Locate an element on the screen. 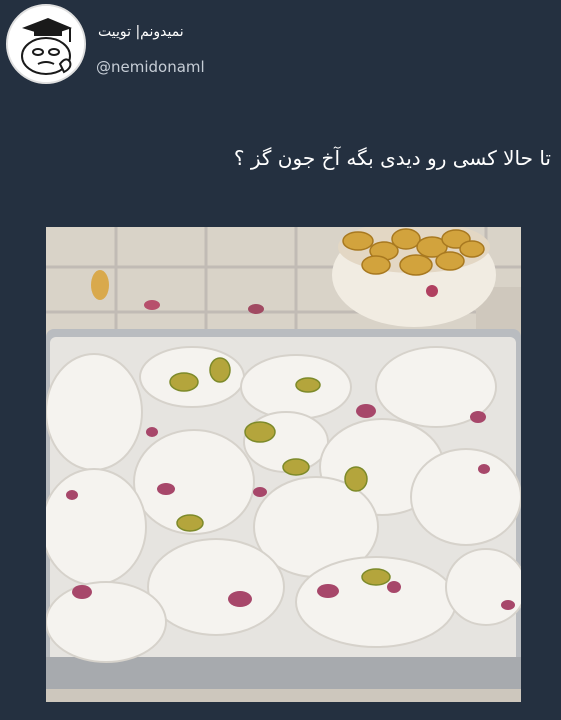 Image resolution: width=561 pixels, height=720 pixels. tweet-header: نمیدونم| توییت @nemidonaml is located at coordinates (280, 50).